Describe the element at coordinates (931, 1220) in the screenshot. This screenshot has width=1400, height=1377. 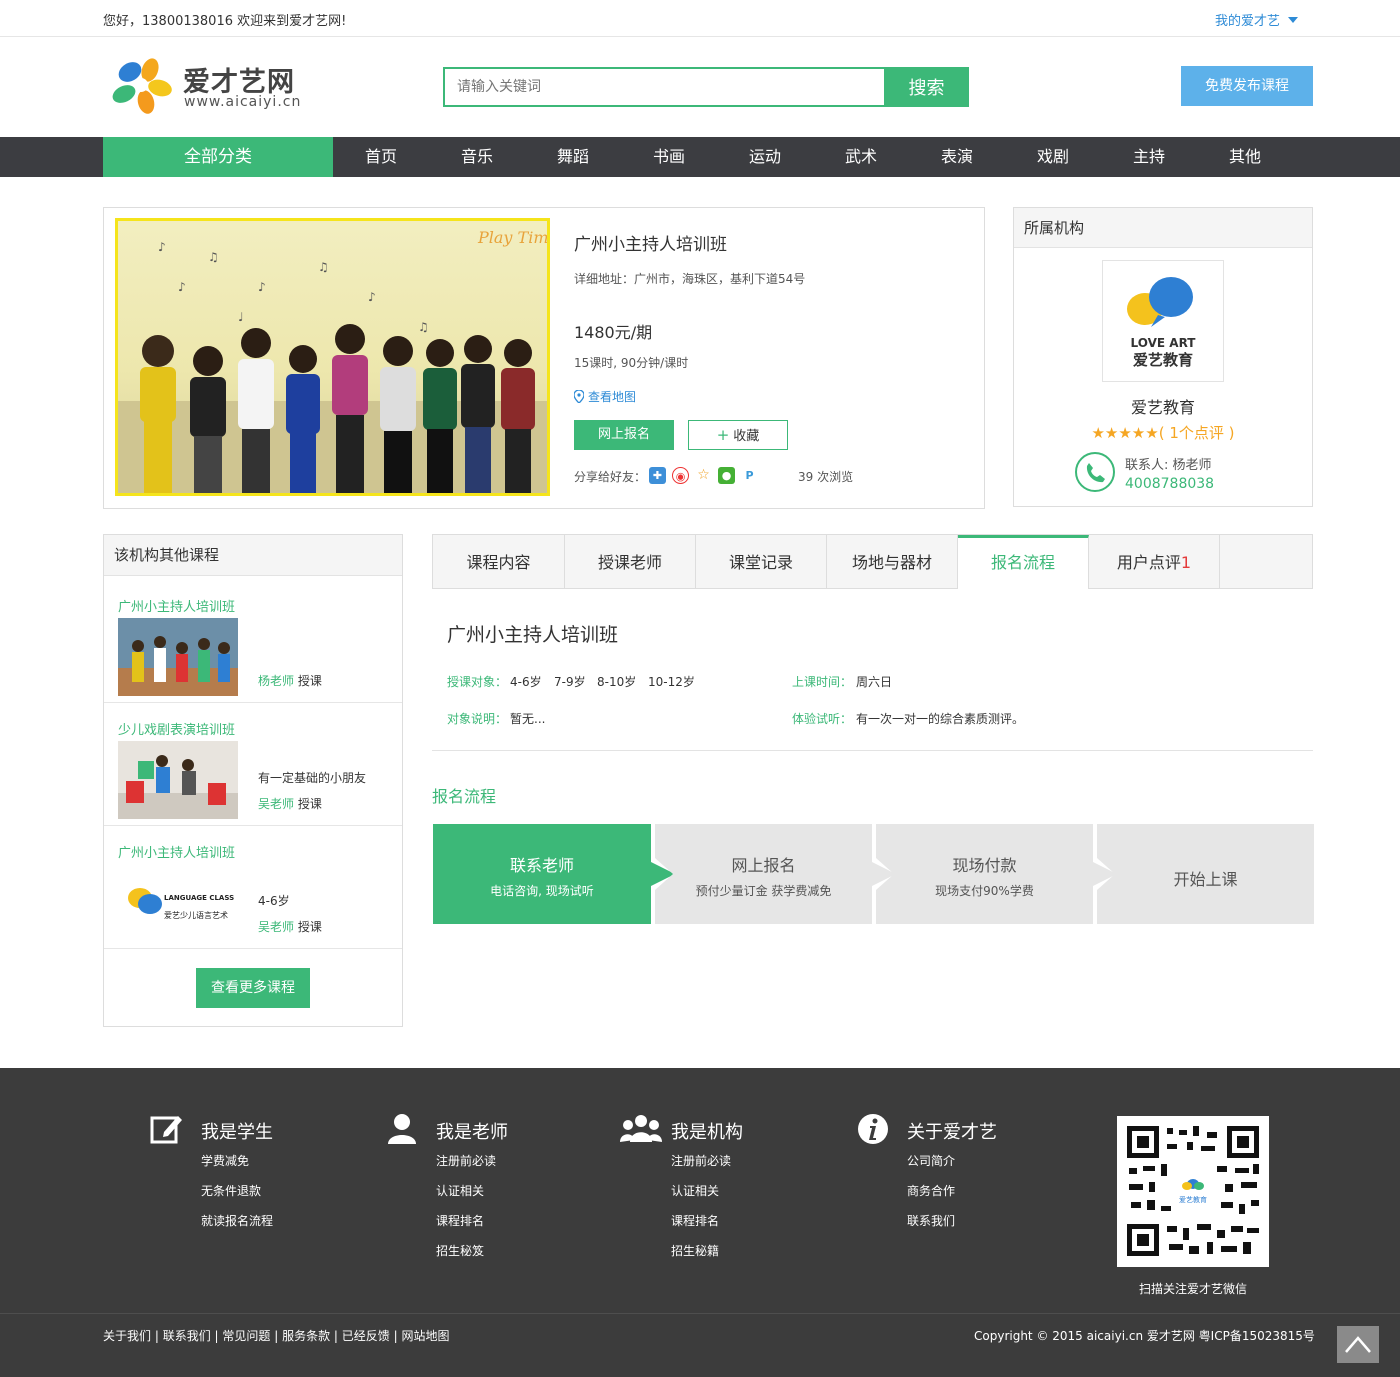
I see `footer-link: 联系我们` at that location.